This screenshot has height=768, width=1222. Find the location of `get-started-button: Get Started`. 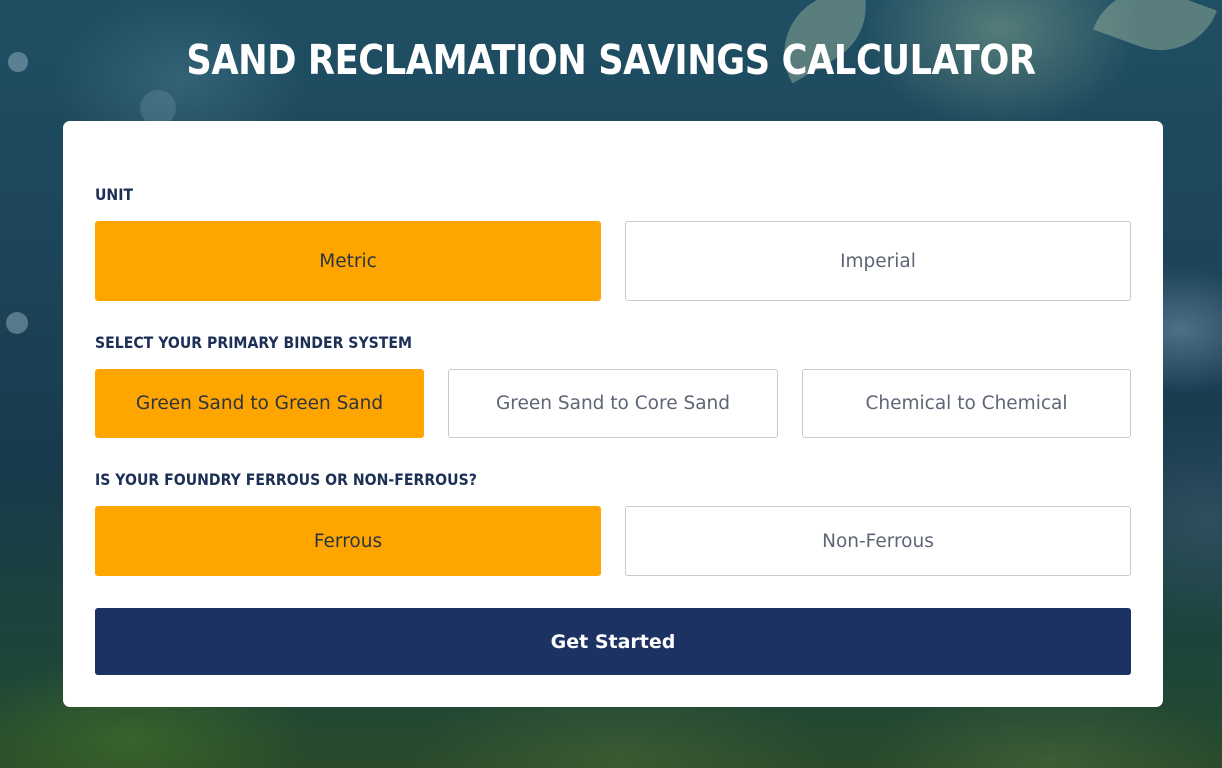

get-started-button: Get Started is located at coordinates (613, 641).